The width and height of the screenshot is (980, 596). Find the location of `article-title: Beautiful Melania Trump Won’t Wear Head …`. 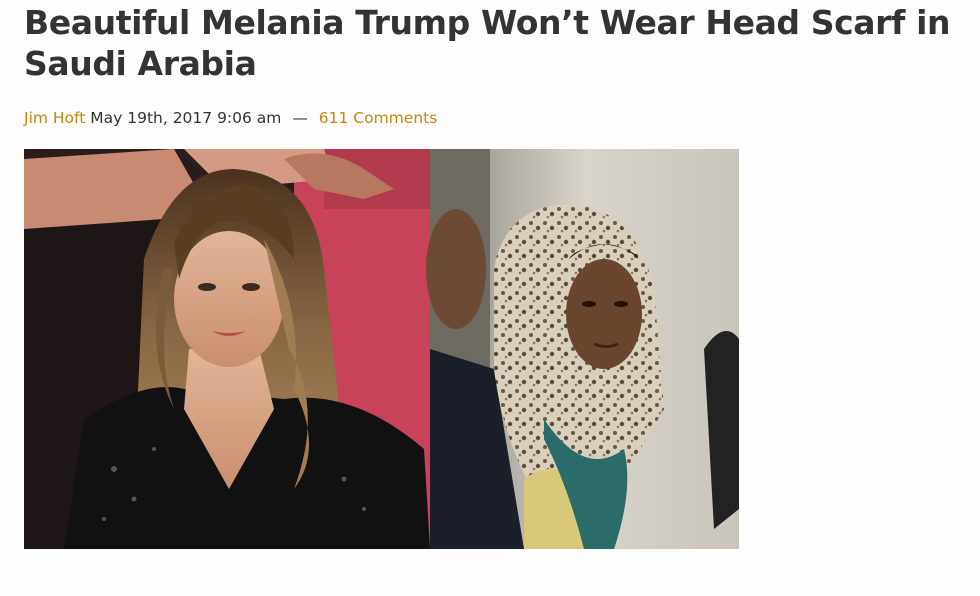

article-title: Beautiful Melania Trump Won’t Wear Head … is located at coordinates (487, 43).